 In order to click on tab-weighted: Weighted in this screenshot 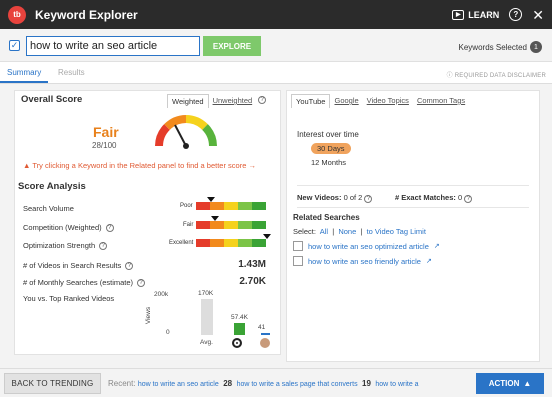, I will do `click(188, 101)`.